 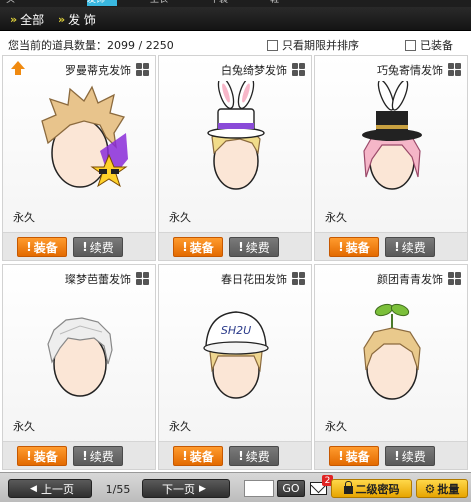 What do you see at coordinates (235, 367) in the screenshot?
I see `item-card: 春日花田发饰 SH2U 永久 ! 装备 ! 续费` at bounding box center [235, 367].